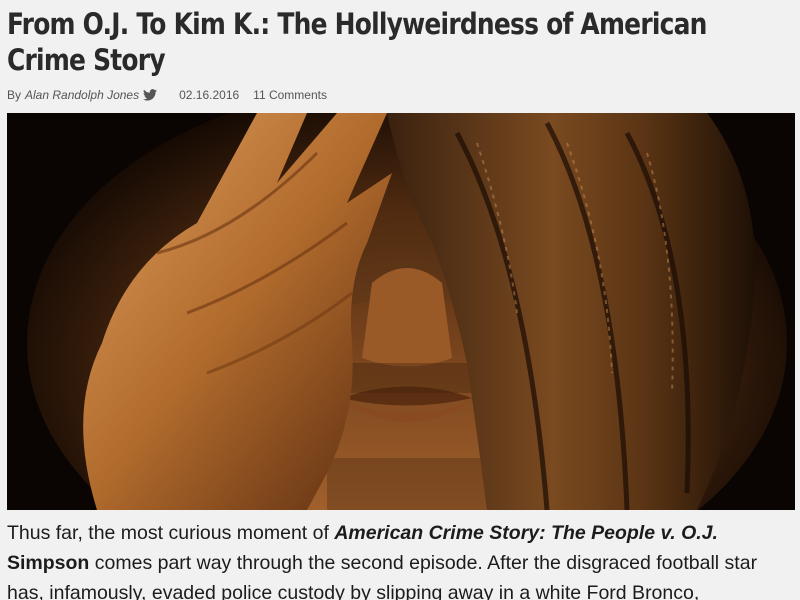  Describe the element at coordinates (526, 533) in the screenshot. I see `show-title: American Crime Story: The People v. O.J.` at that location.